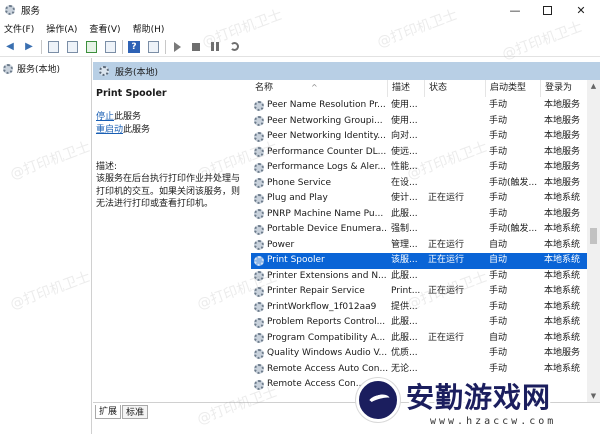  I want to click on table-row: Problem Reports Control... 此服... 手动 本地系统, so click(419, 323).